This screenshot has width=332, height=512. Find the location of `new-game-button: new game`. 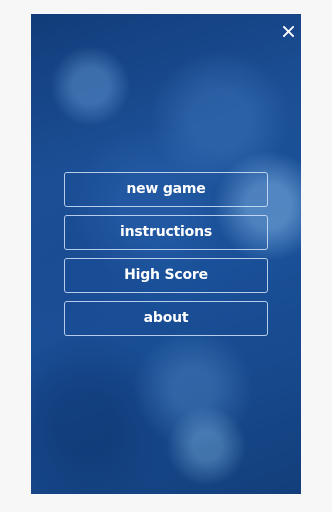

new-game-button: new game is located at coordinates (166, 189).